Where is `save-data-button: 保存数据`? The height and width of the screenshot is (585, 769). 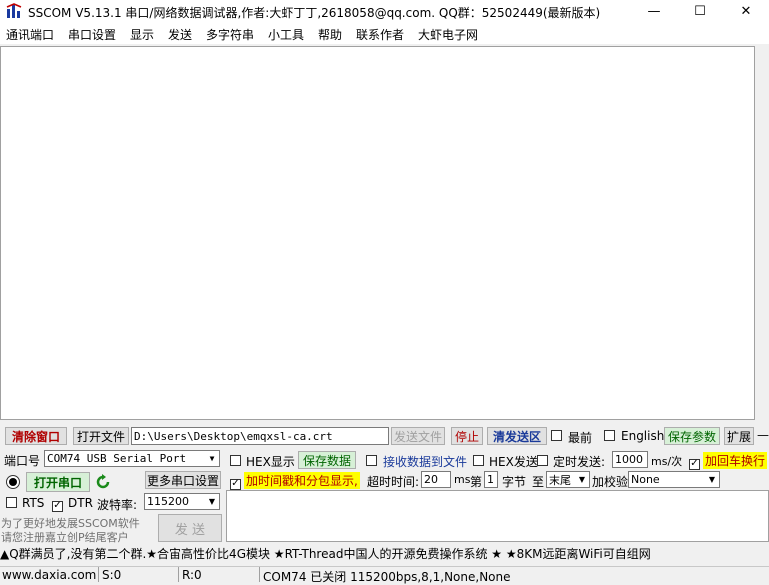
save-data-button: 保存数据 is located at coordinates (327, 460).